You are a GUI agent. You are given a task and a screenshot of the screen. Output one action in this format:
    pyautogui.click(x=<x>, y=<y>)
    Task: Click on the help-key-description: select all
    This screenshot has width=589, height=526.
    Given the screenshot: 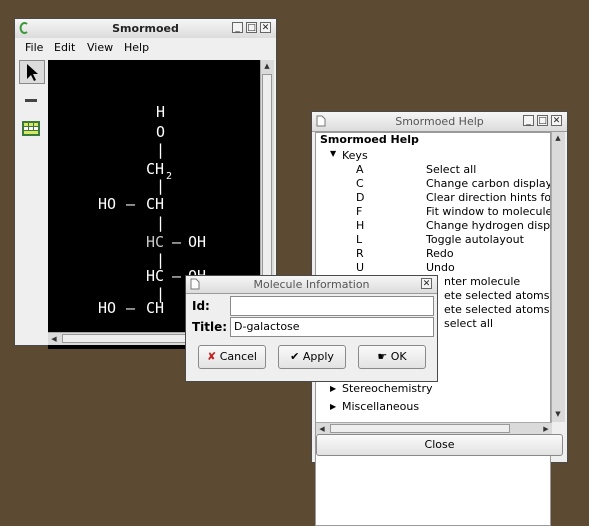 What is the action you would take?
    pyautogui.click(x=469, y=323)
    